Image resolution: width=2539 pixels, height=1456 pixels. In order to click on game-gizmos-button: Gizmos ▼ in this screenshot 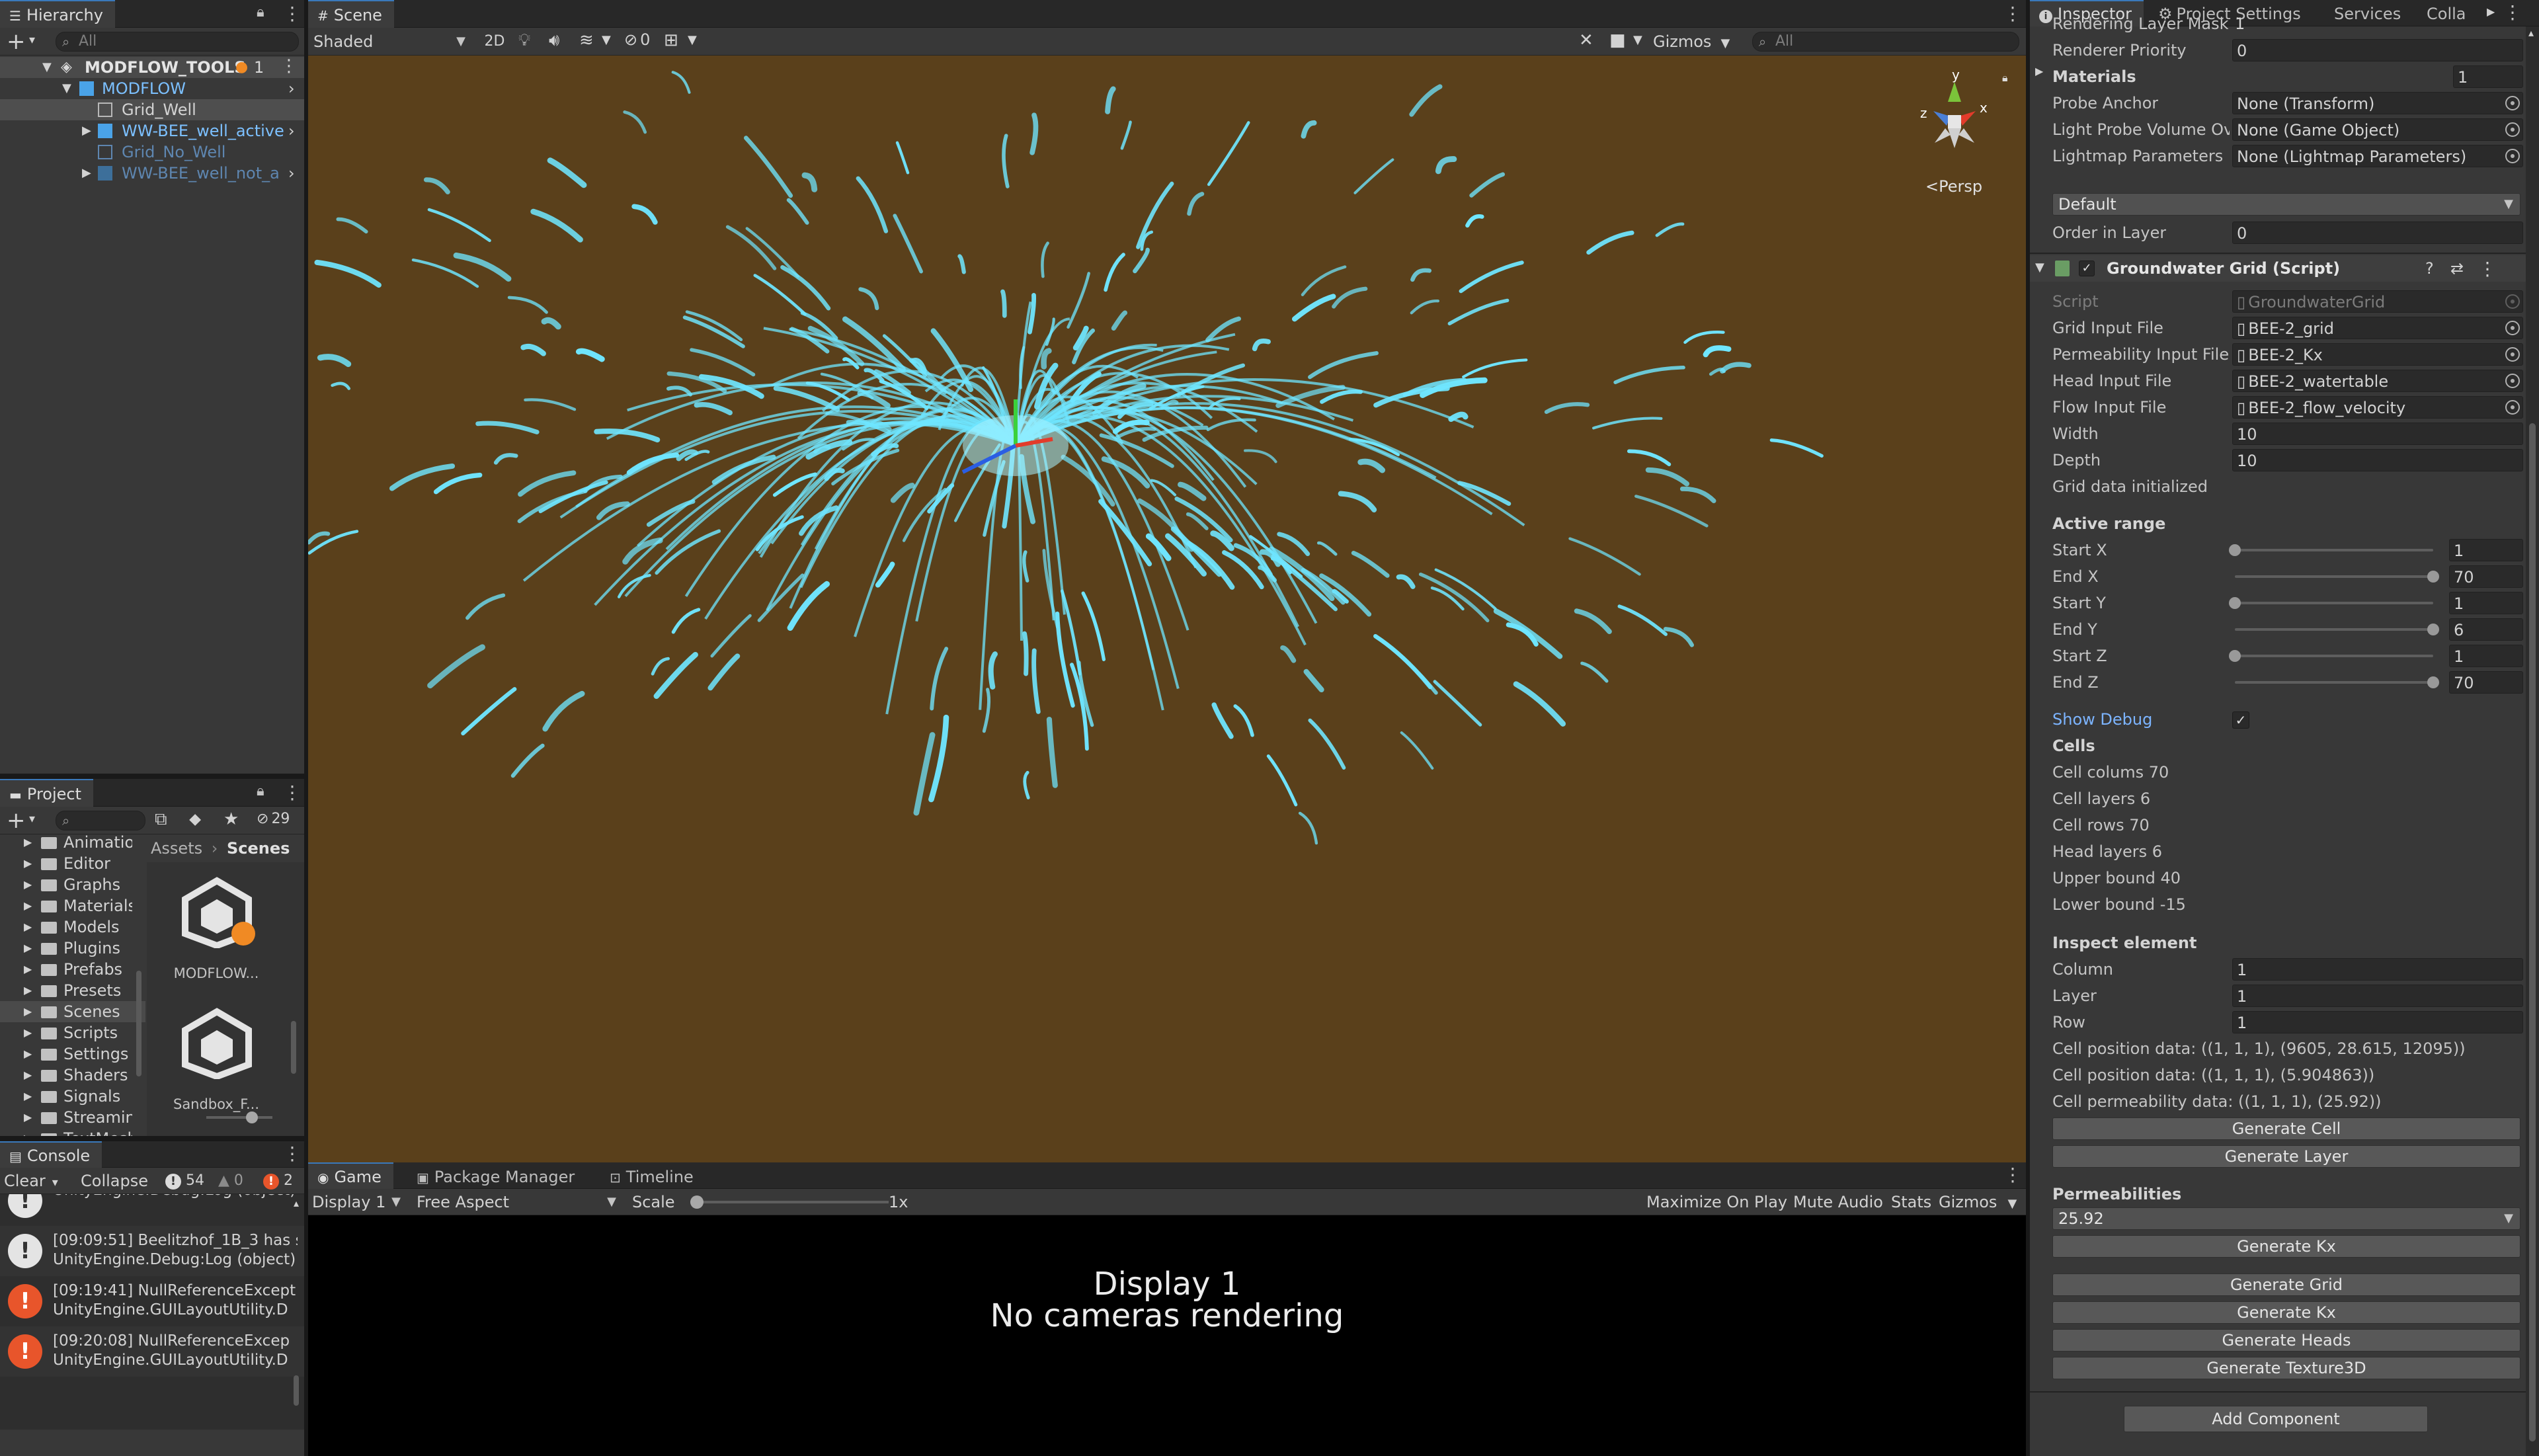, I will do `click(1978, 1202)`.